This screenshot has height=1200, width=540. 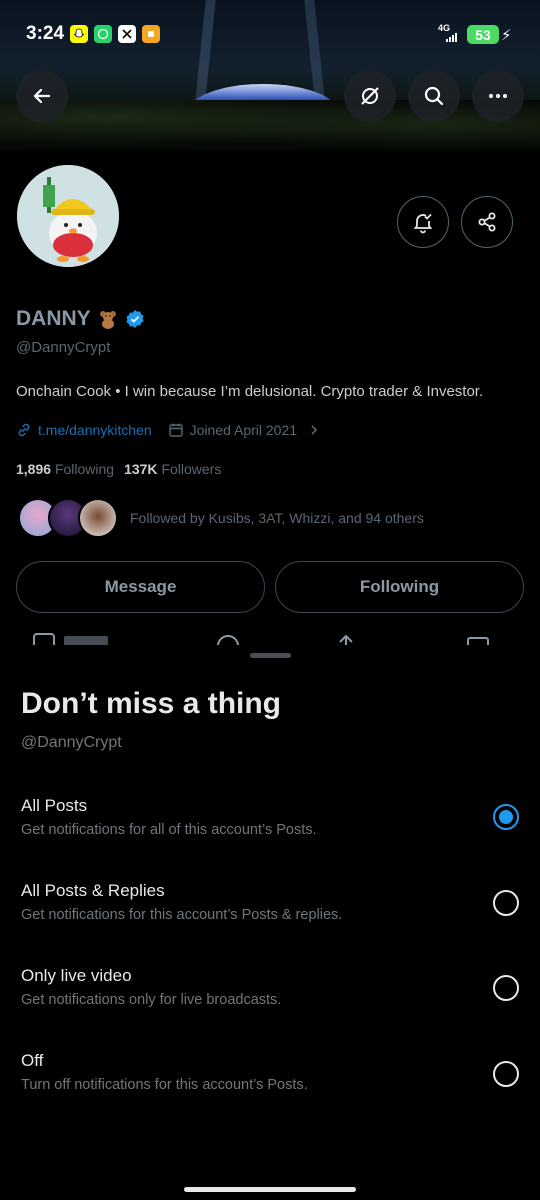 I want to click on app-icon, so click(x=151, y=34).